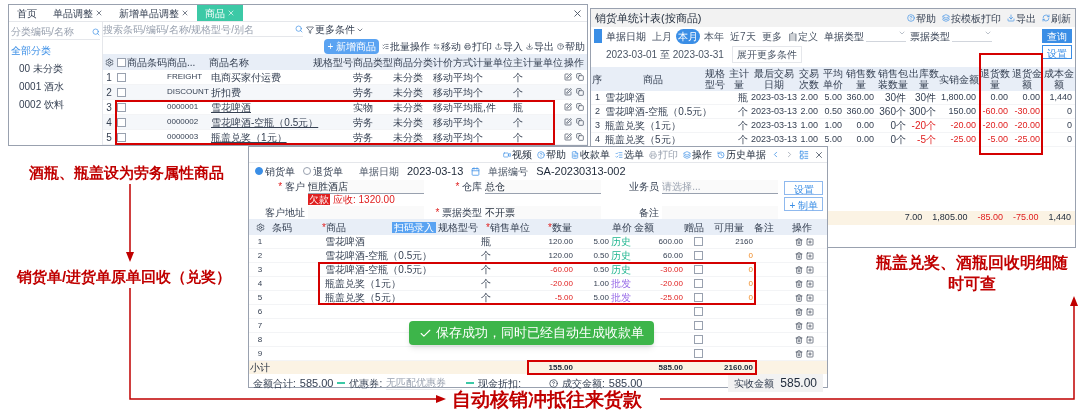 This screenshot has height=411, width=1080. Describe the element at coordinates (560, 227) in the screenshot. I see `column-header: *数量` at that location.